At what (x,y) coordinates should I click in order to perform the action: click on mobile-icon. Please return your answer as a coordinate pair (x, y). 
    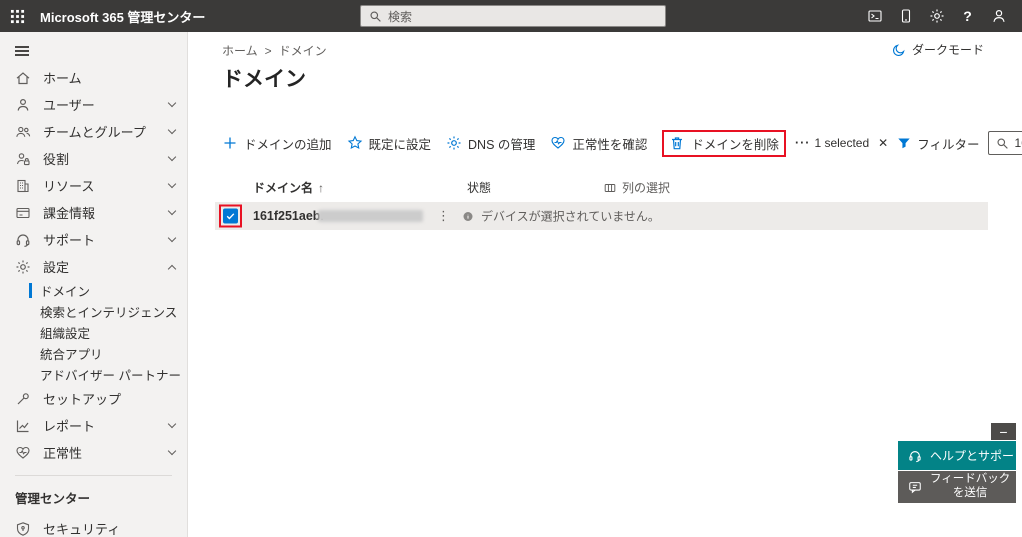
    Looking at the image, I should click on (905, 16).